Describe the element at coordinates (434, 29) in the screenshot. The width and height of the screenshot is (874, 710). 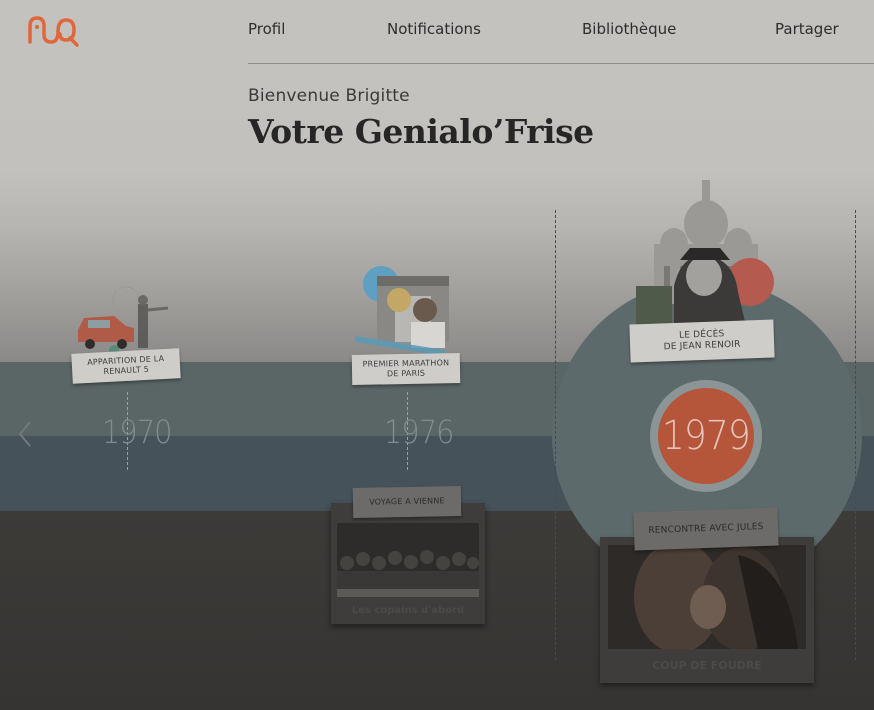
I see `nav-notifications: Notifications` at that location.